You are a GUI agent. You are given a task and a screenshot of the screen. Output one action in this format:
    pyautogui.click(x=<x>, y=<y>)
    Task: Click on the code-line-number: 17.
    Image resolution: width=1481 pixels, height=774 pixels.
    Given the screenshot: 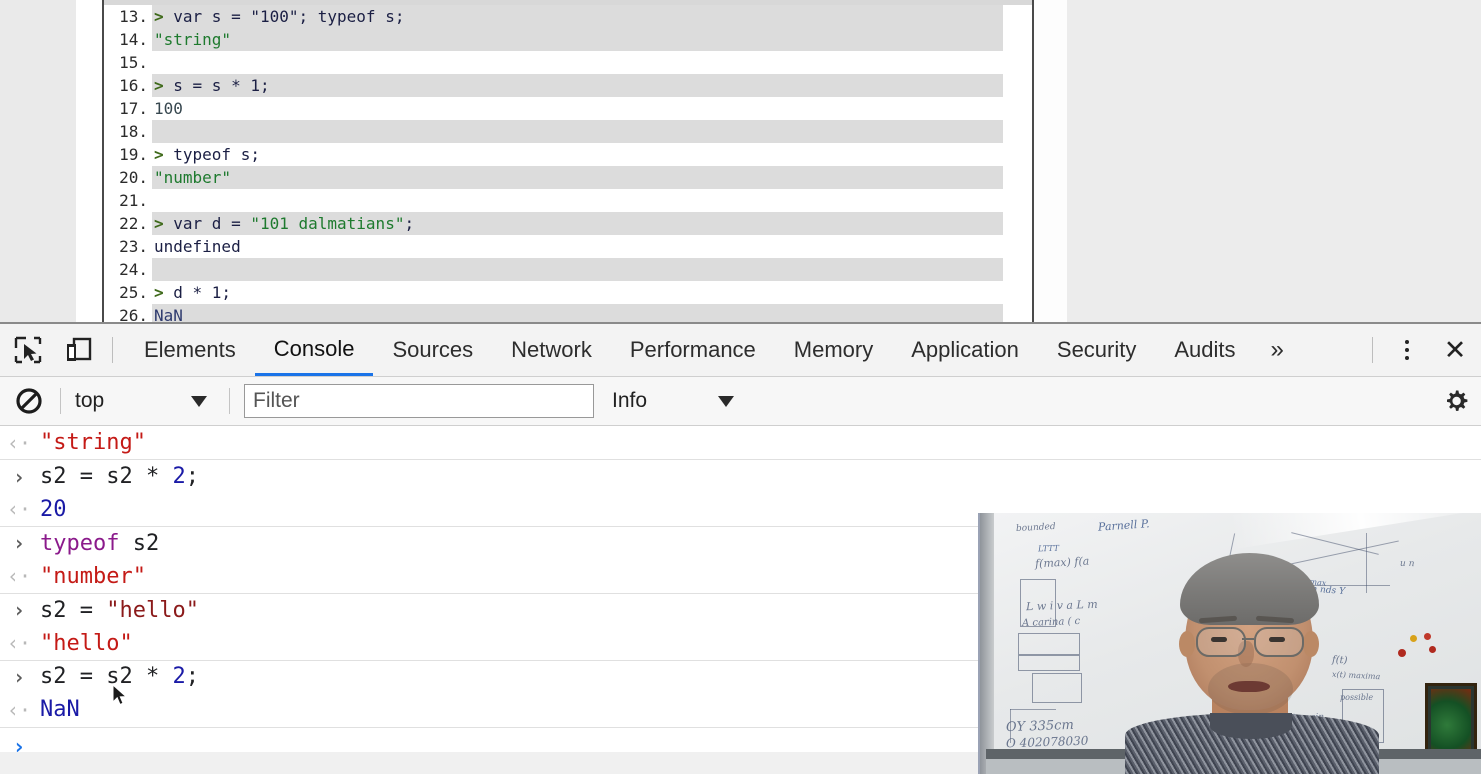 What is the action you would take?
    pyautogui.click(x=133, y=108)
    